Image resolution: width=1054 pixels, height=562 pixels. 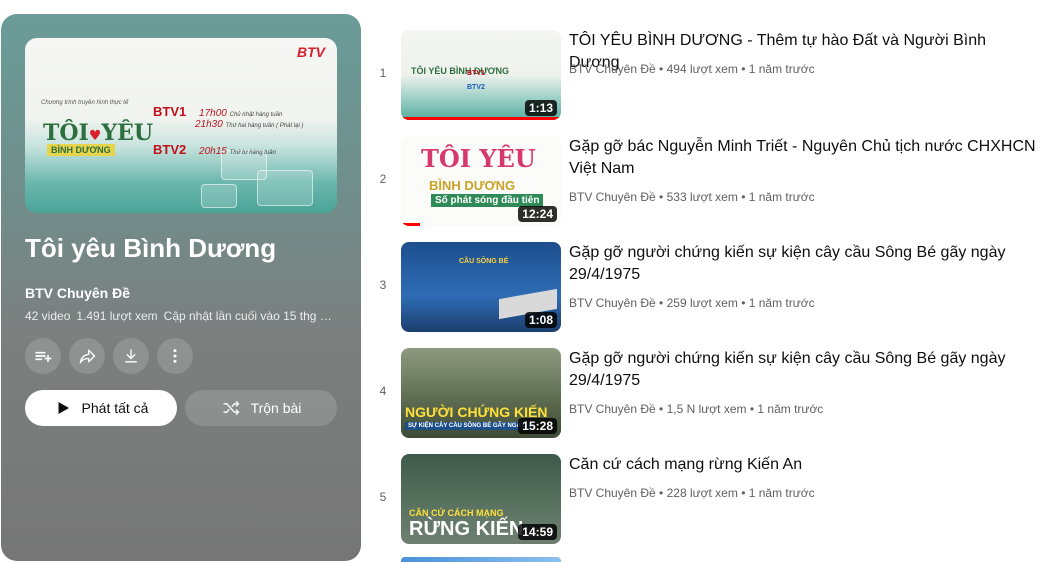 What do you see at coordinates (276, 408) in the screenshot?
I see `shuffle-label: Trộn bài` at bounding box center [276, 408].